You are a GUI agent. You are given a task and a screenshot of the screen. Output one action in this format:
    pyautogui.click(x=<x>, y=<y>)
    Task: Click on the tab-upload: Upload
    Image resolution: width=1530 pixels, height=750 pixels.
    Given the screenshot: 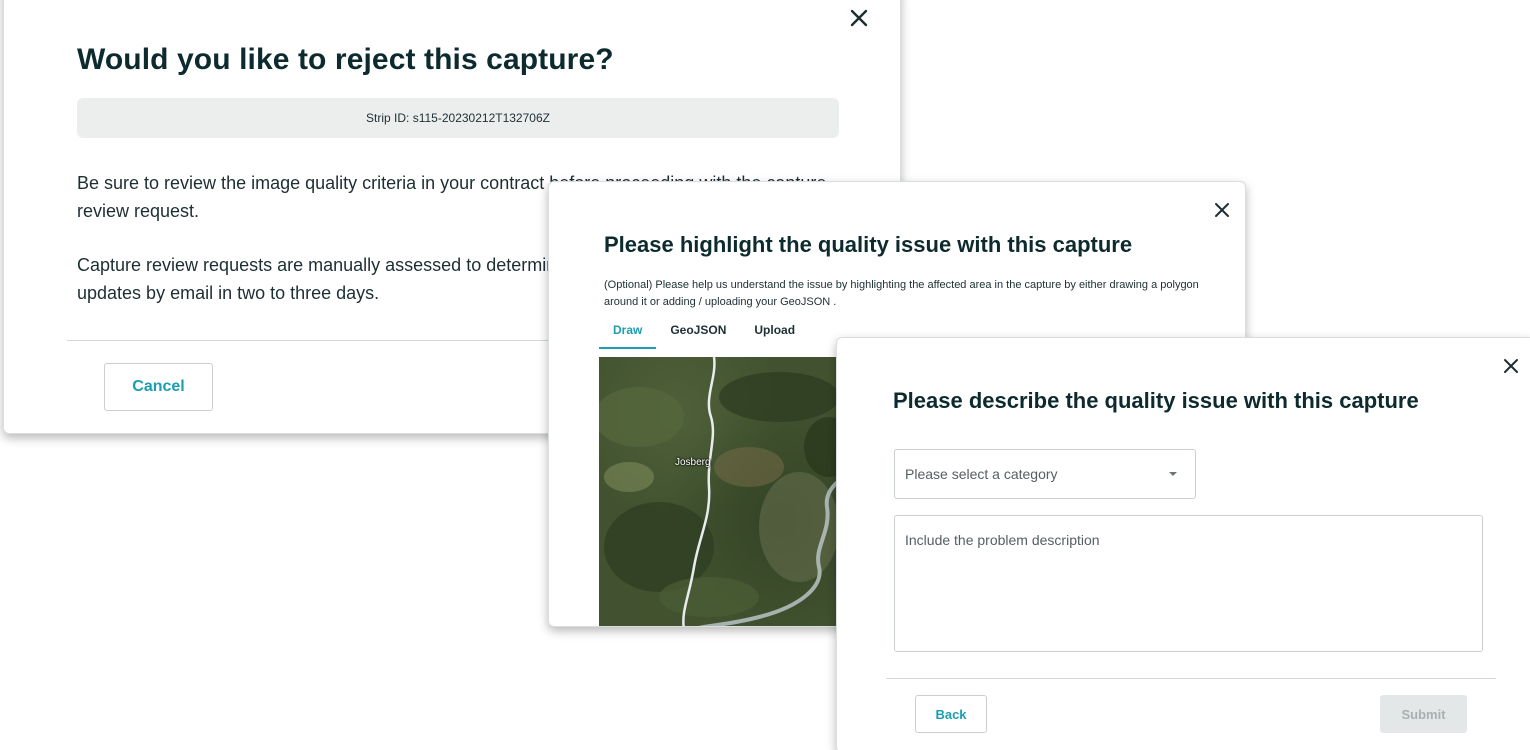 What is the action you would take?
    pyautogui.click(x=774, y=333)
    